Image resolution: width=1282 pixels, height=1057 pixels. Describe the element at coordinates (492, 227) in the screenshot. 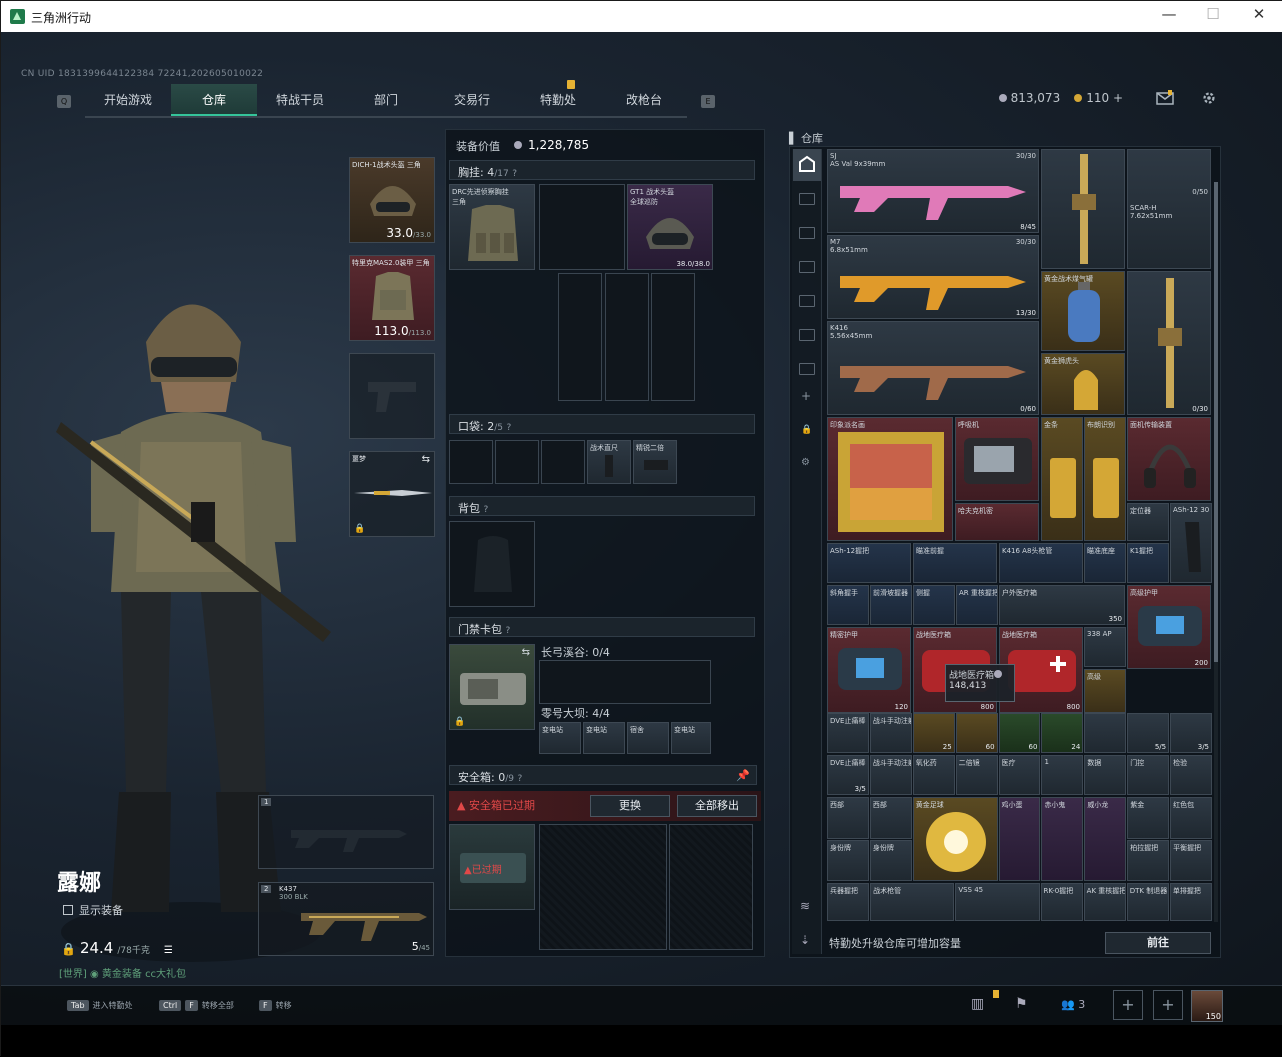

I see `chest-rig-item: DRC先进侦察胸挂 三角` at that location.